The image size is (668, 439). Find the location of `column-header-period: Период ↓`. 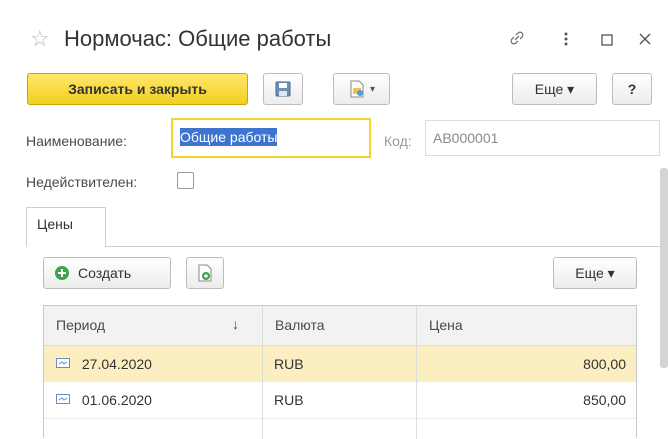

column-header-period: Период ↓ is located at coordinates (153, 326).